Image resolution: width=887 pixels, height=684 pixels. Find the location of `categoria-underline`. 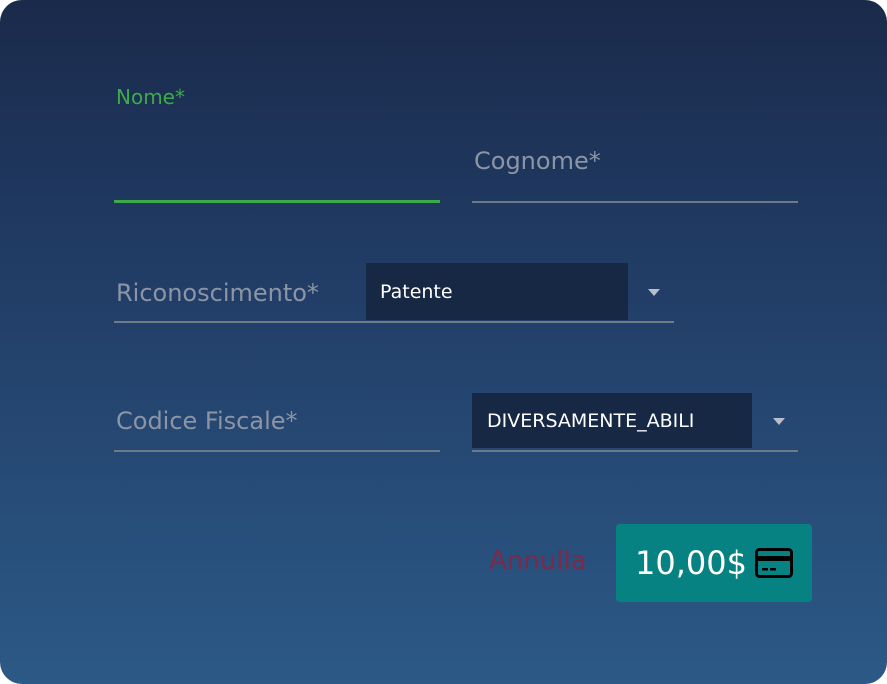

categoria-underline is located at coordinates (635, 451).